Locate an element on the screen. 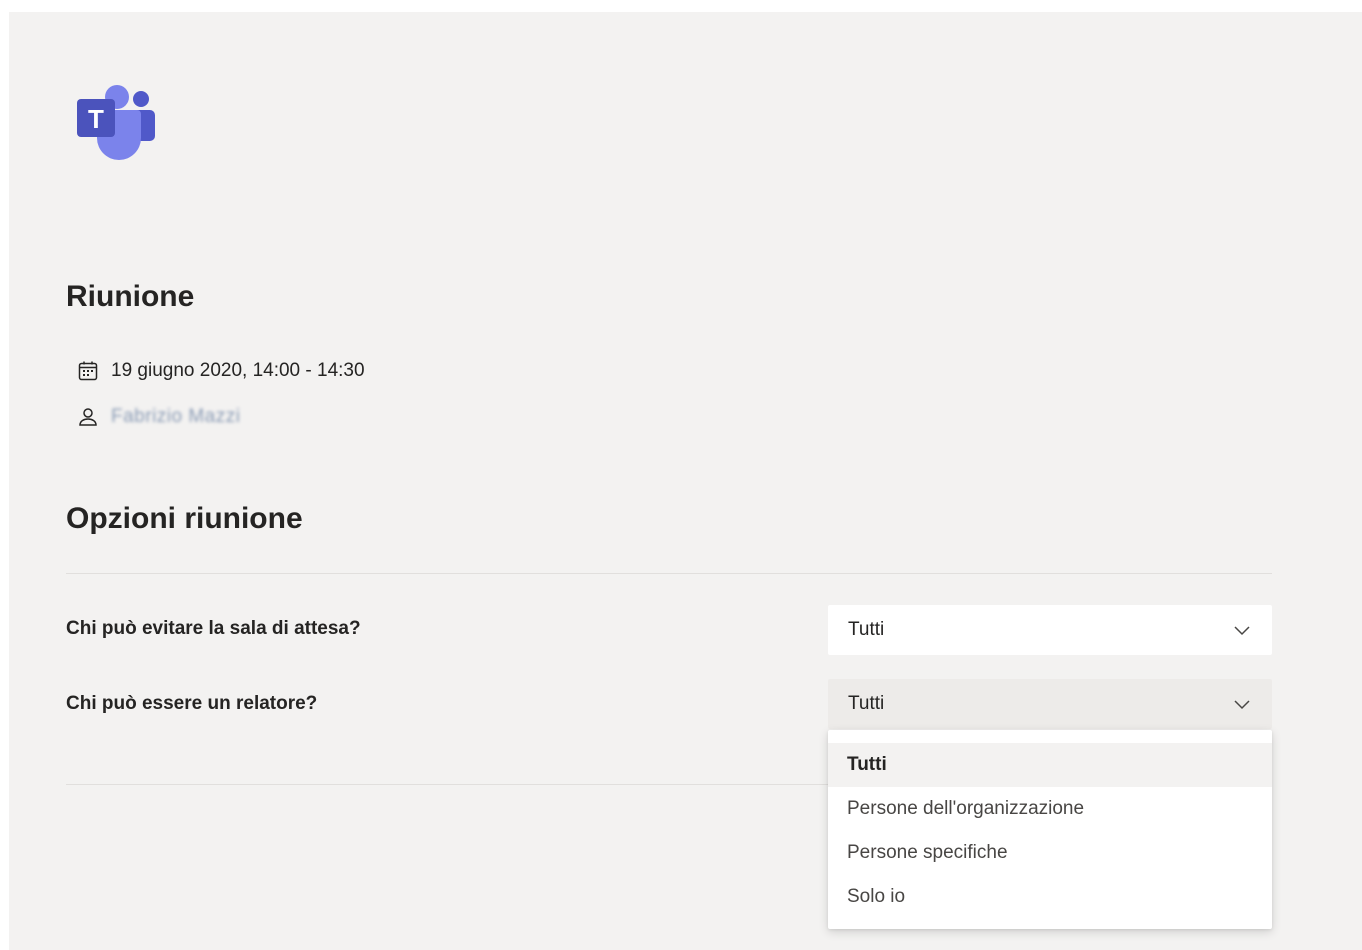 This screenshot has width=1362, height=950. meeting-organizer-row: Fabrizio Mazzi is located at coordinates (158, 417).